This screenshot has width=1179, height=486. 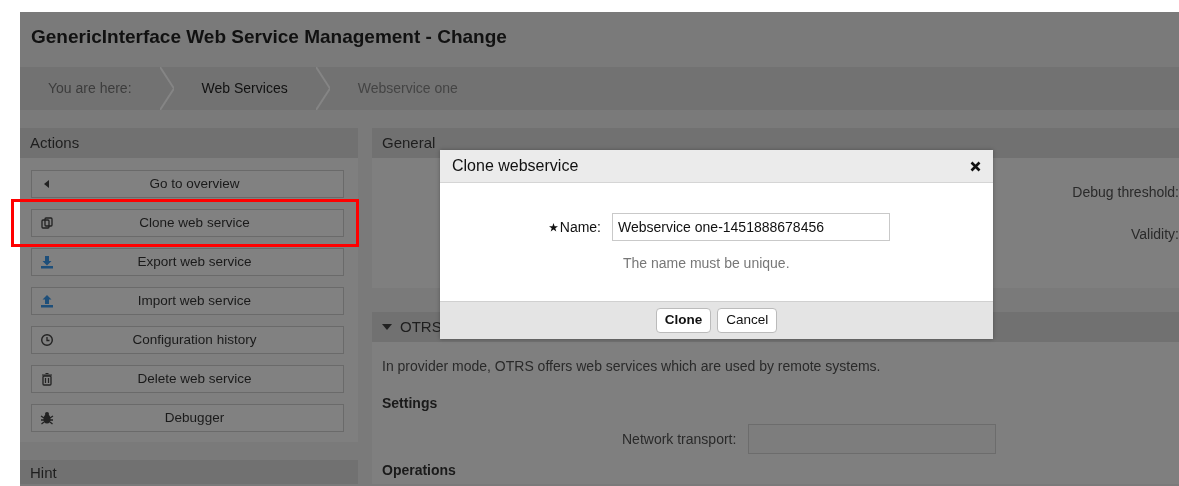 I want to click on section-title: Settings, so click(x=410, y=403).